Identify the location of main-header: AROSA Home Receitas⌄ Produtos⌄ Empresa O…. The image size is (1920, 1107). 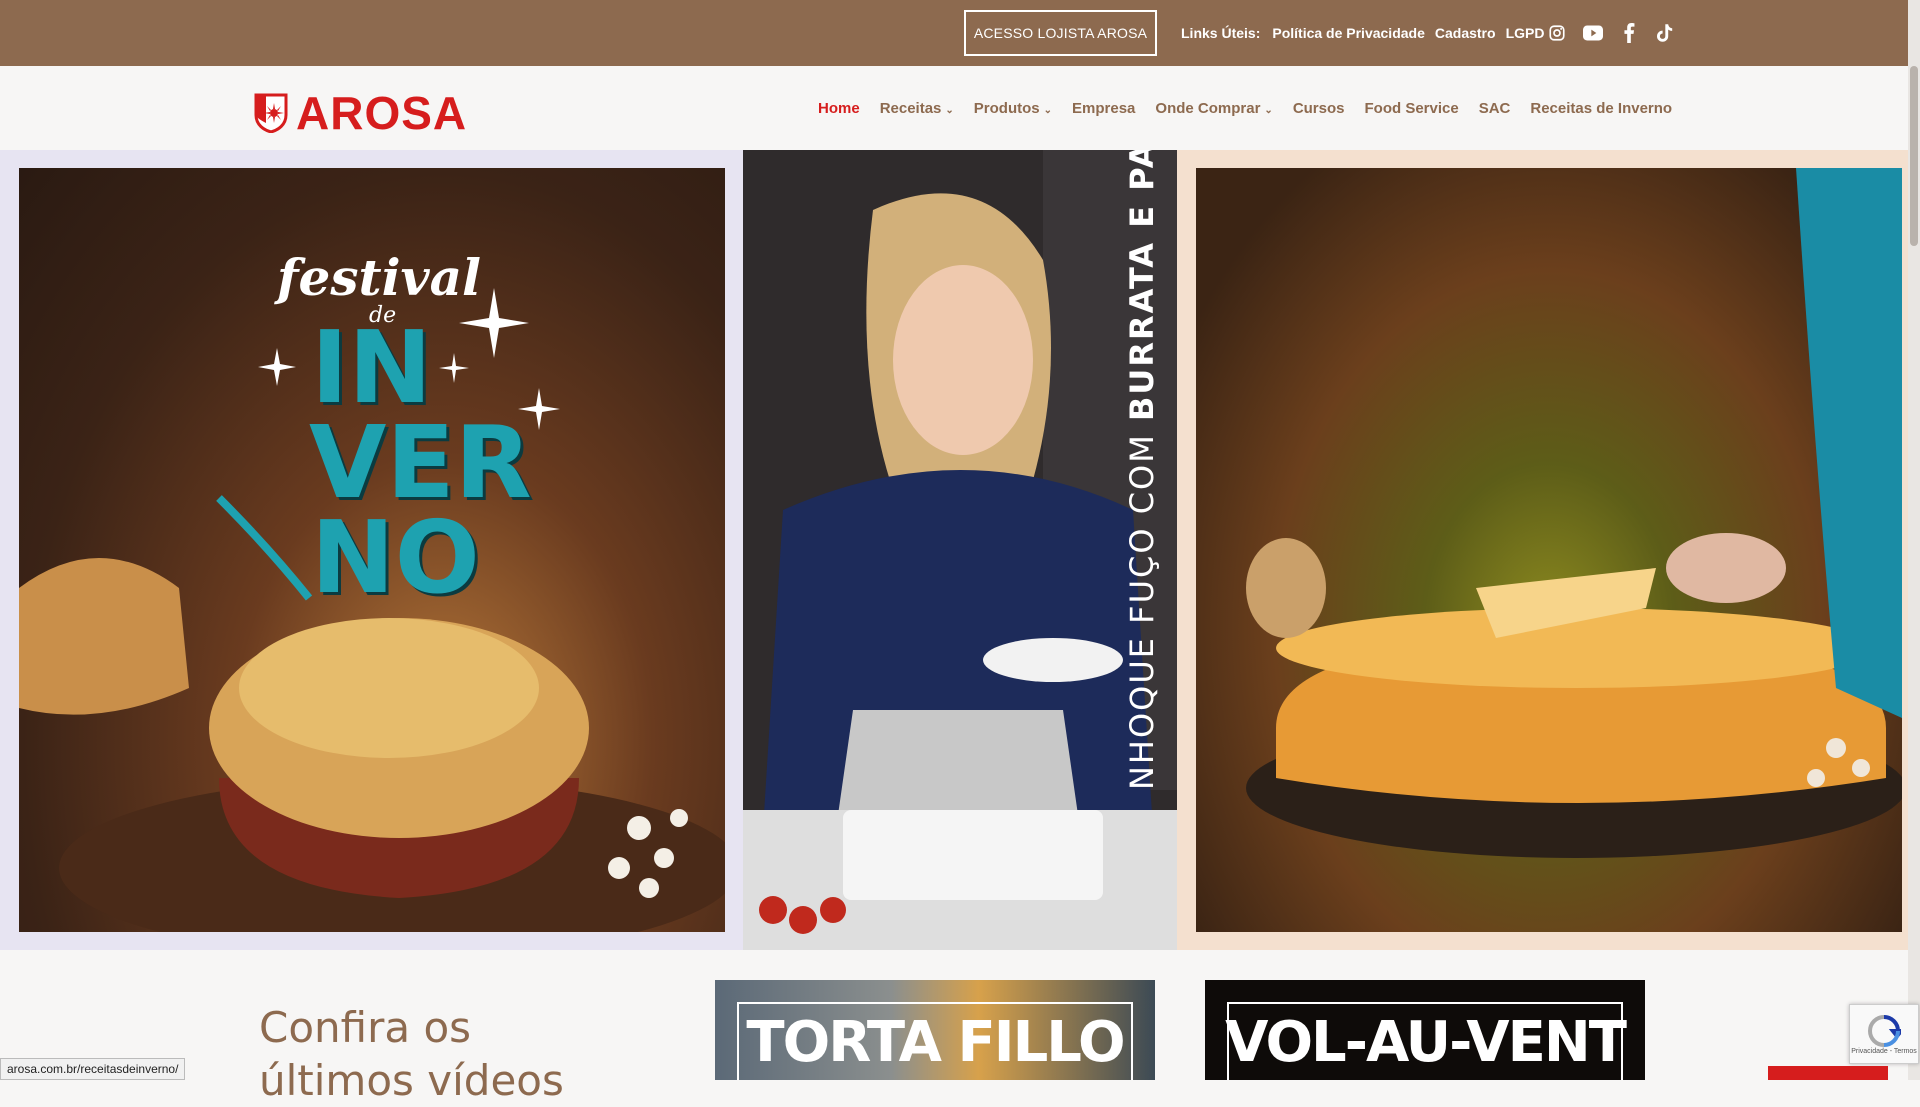
(954, 108).